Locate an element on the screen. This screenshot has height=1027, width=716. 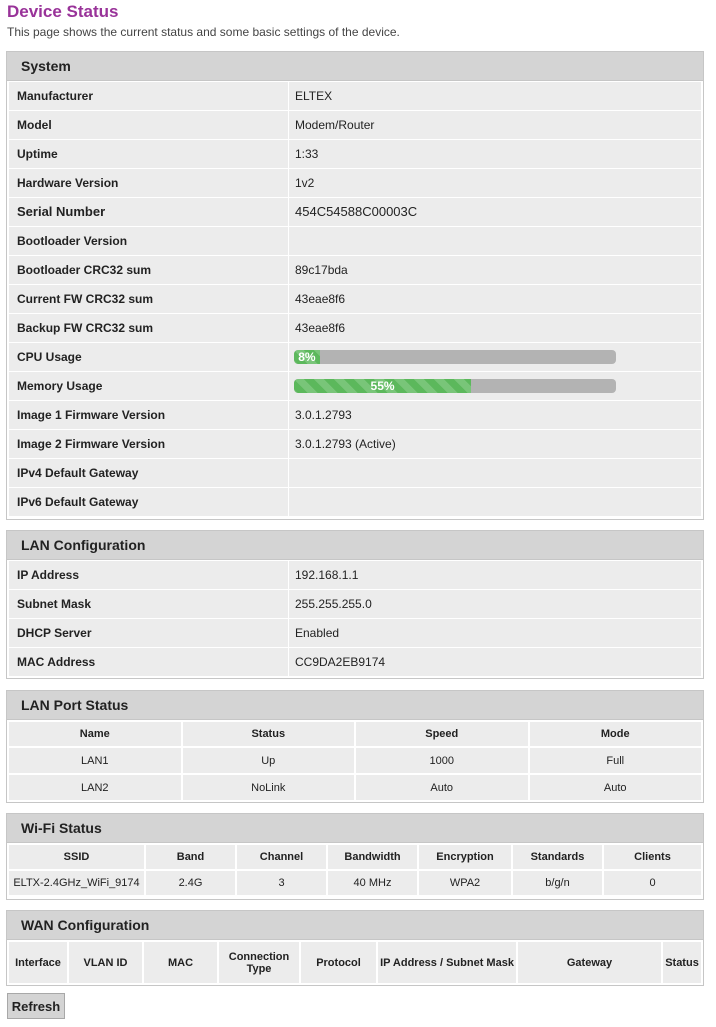
subnet-mask-label: Subnet Mask is located at coordinates (148, 604).